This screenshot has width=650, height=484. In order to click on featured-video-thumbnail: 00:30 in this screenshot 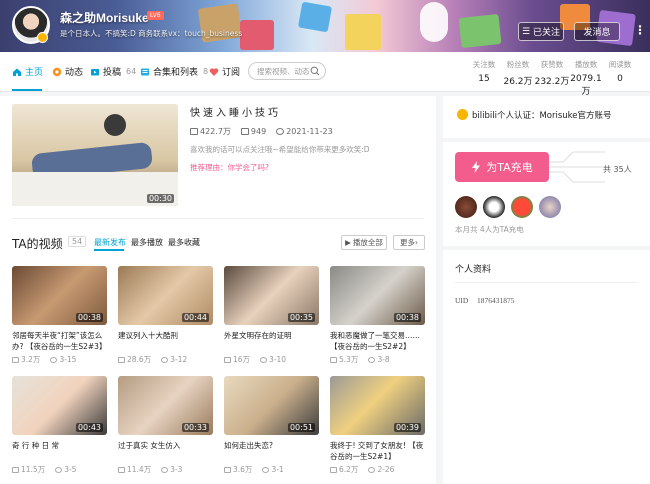, I will do `click(95, 155)`.